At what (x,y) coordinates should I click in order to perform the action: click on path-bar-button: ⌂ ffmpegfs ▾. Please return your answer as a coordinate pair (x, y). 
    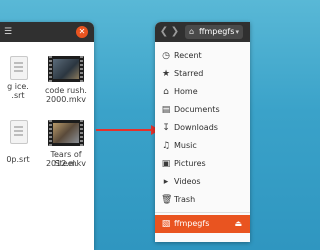
    Looking at the image, I should click on (214, 32).